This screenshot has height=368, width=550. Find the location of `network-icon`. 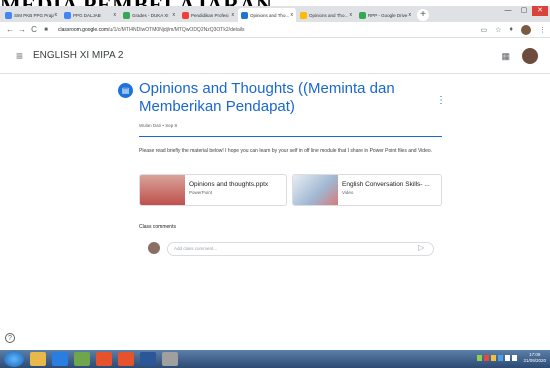

network-icon is located at coordinates (515, 358).